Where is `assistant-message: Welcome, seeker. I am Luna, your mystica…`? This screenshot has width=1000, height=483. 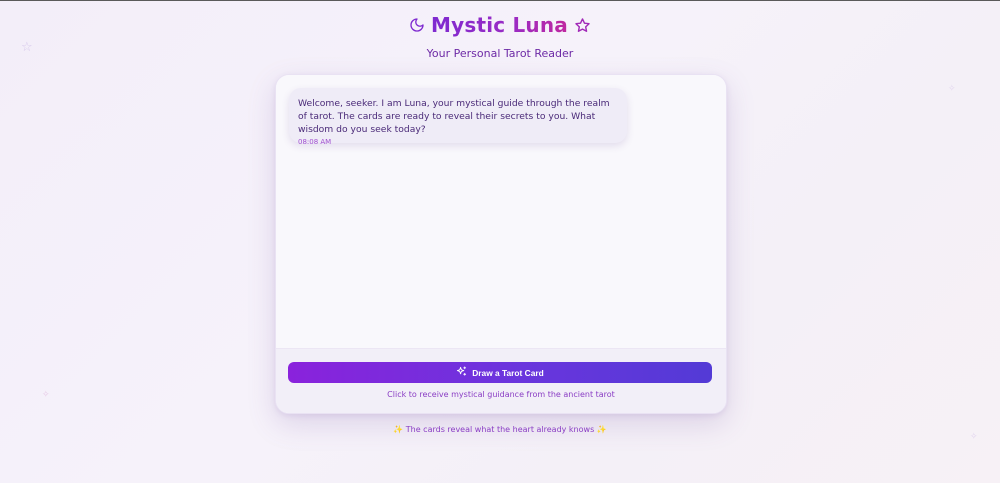
assistant-message: Welcome, seeker. I am Luna, your mystica… is located at coordinates (458, 117).